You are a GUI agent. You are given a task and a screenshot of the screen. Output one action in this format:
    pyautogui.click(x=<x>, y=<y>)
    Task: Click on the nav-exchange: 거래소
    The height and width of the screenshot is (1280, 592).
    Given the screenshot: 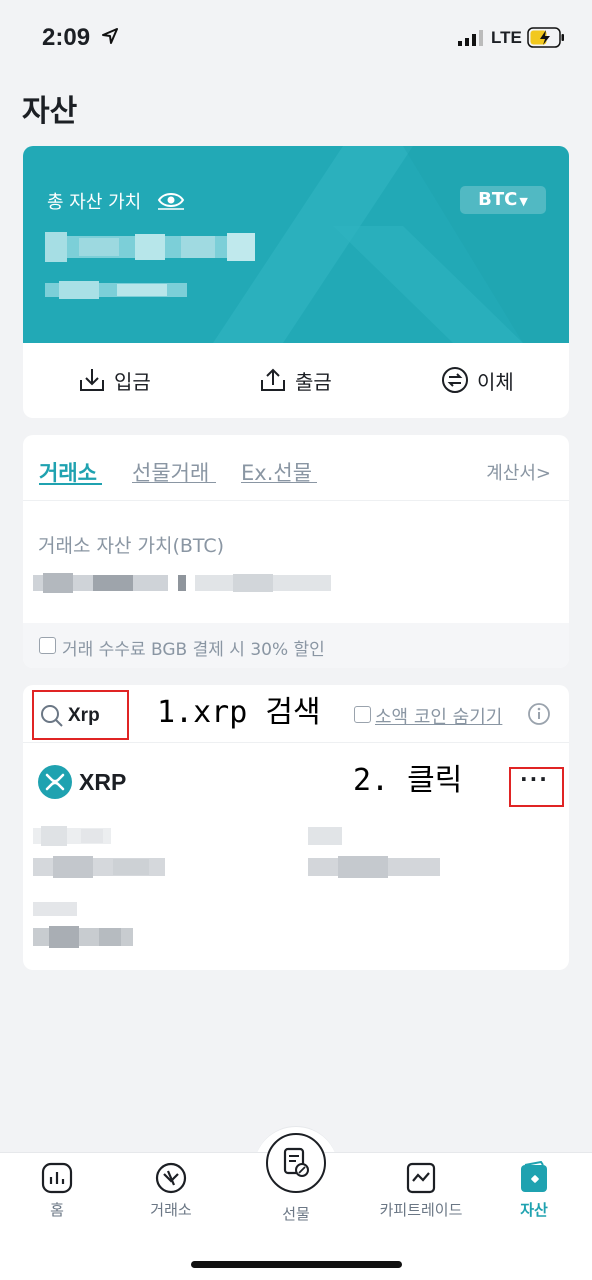 What is the action you would take?
    pyautogui.click(x=171, y=1190)
    